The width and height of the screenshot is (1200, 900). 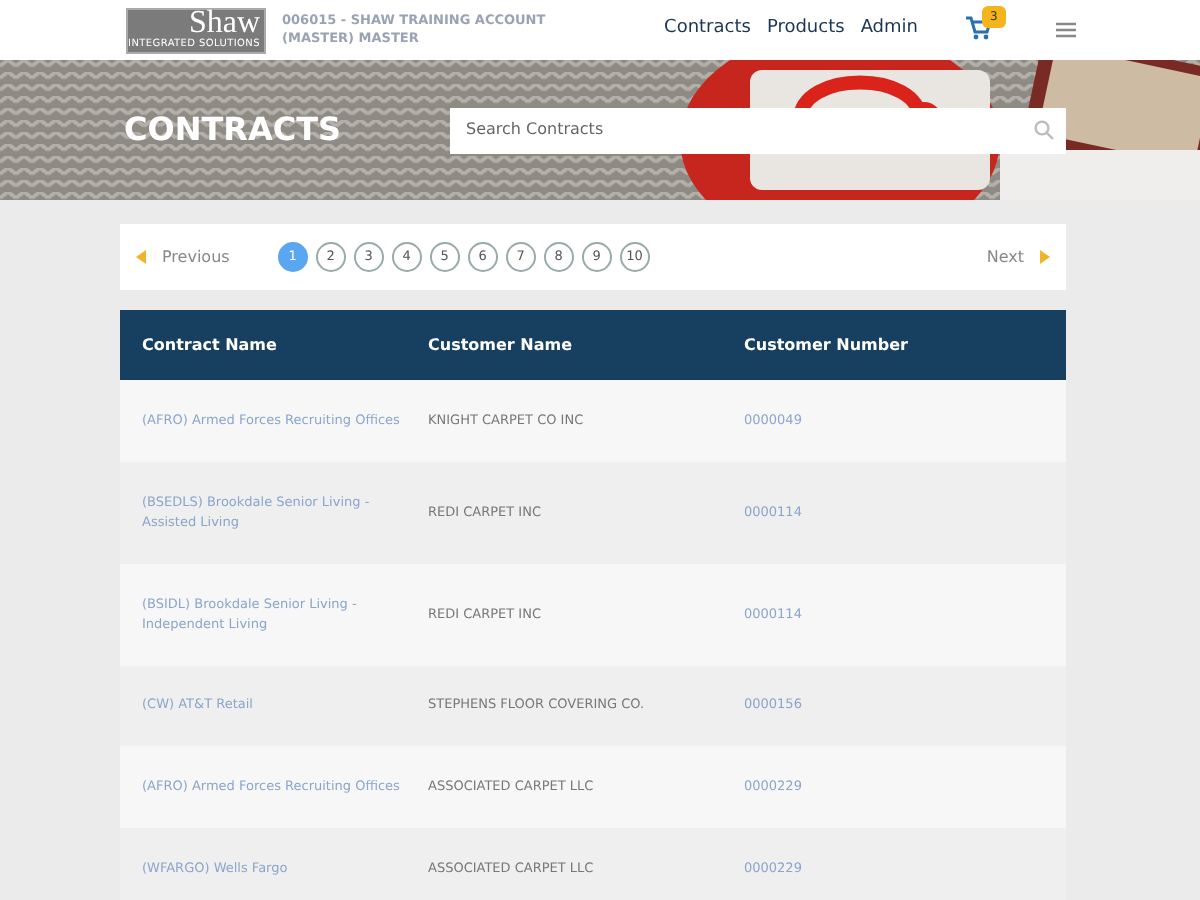 What do you see at coordinates (827, 345) in the screenshot?
I see `column-header: Customer Number` at bounding box center [827, 345].